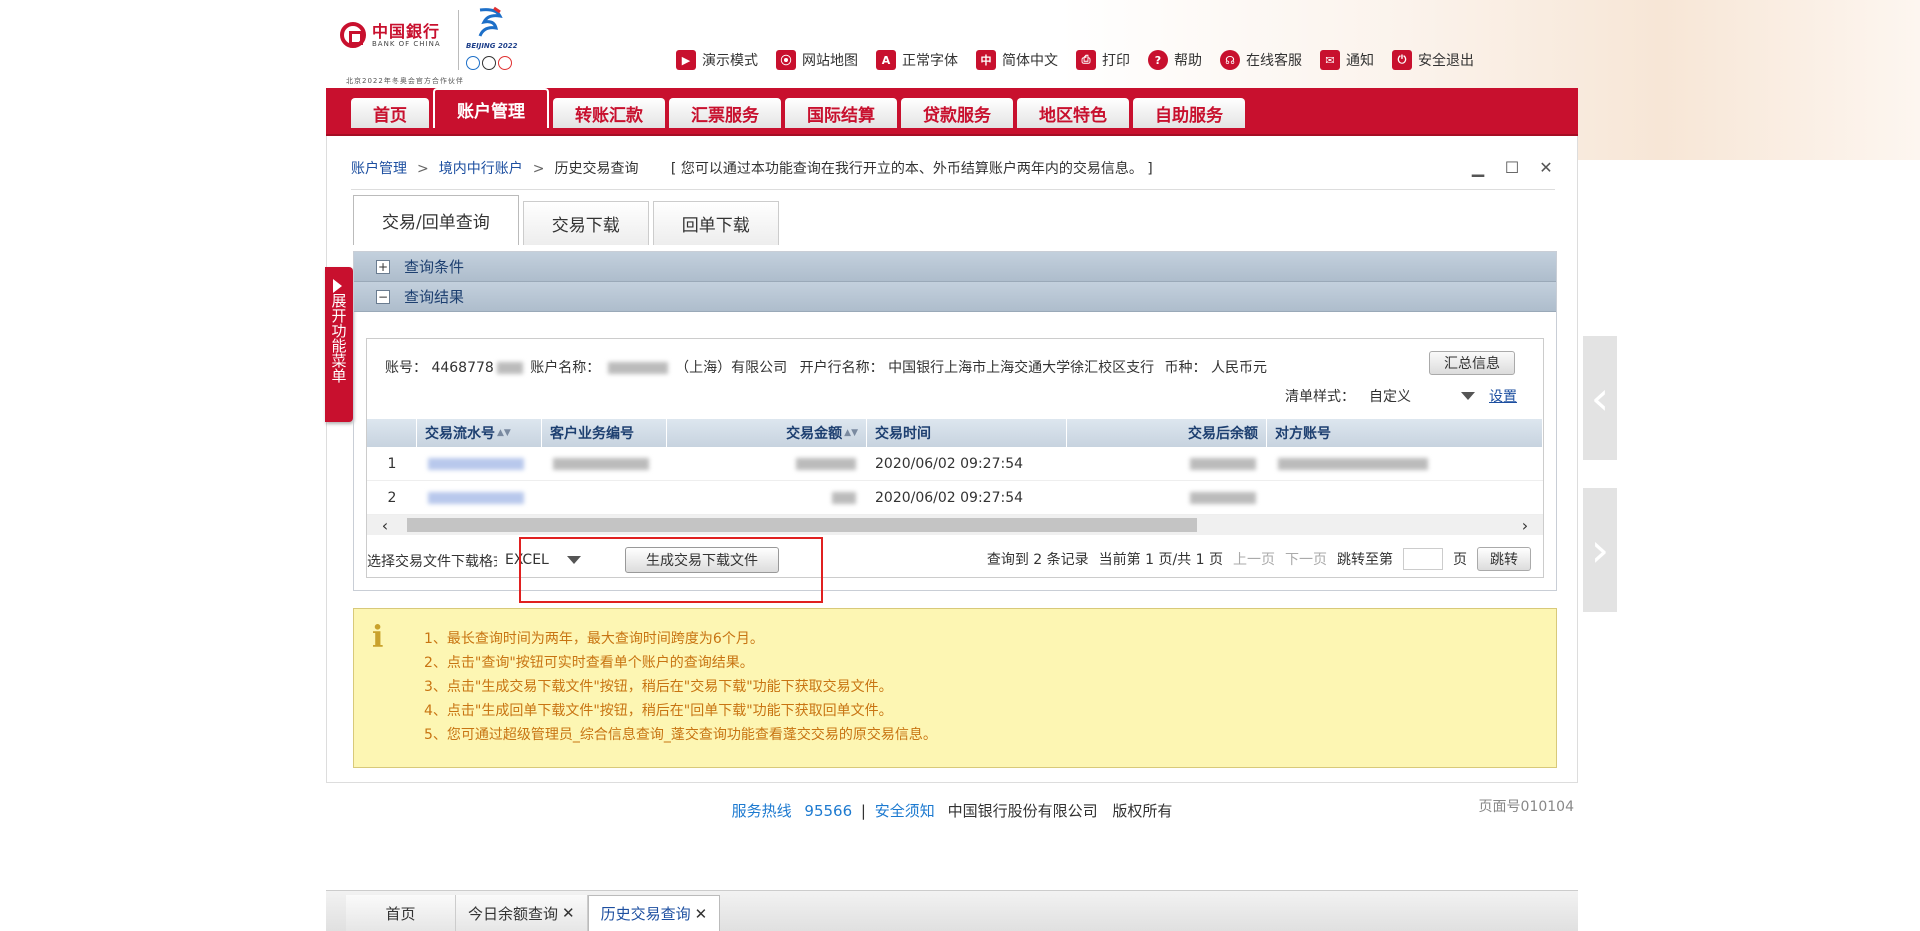  Describe the element at coordinates (1158, 60) in the screenshot. I see `help-icon: ?` at that location.